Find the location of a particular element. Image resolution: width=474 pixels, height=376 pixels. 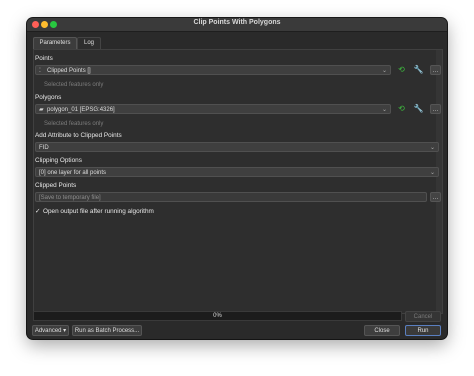

clipping-options-label: Clipping Options is located at coordinates (58, 160).